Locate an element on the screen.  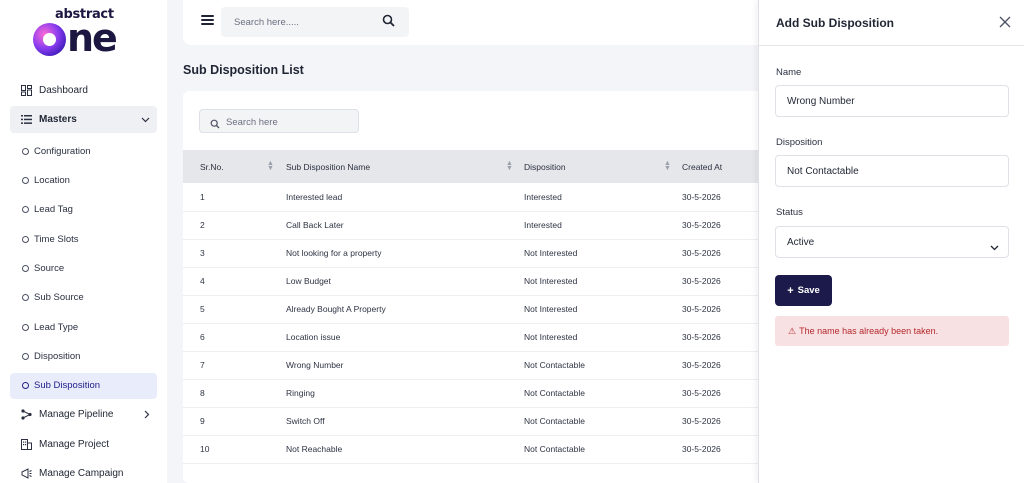
column-header-label: Sub Disposition Name is located at coordinates (328, 166).